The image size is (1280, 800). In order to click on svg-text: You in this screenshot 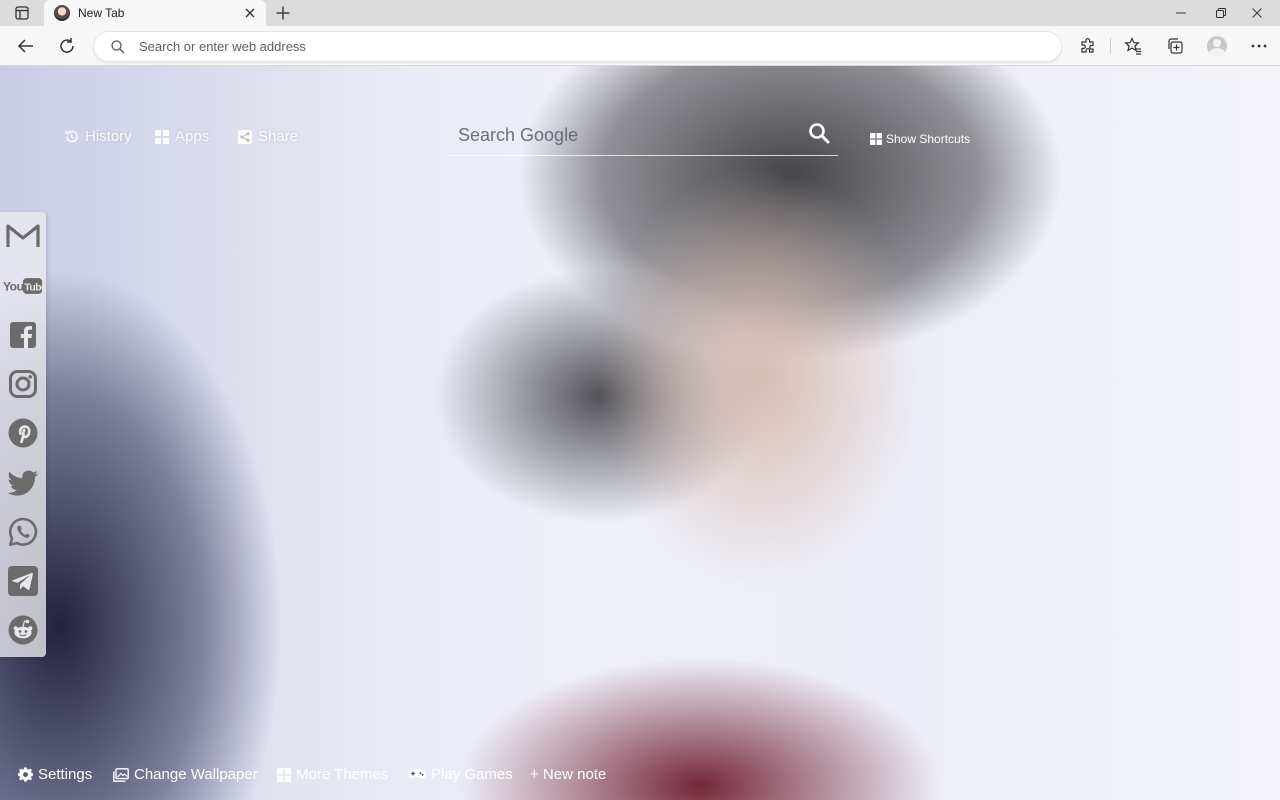, I will do `click(13, 286)`.